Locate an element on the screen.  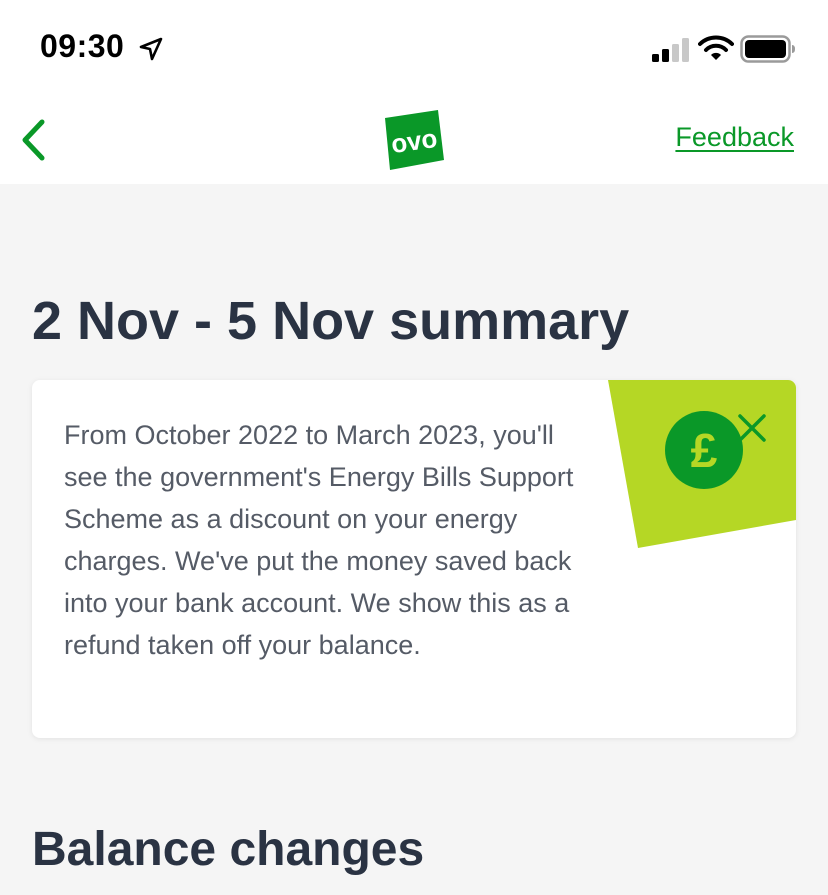
logo-text: ovo is located at coordinates (414, 141).